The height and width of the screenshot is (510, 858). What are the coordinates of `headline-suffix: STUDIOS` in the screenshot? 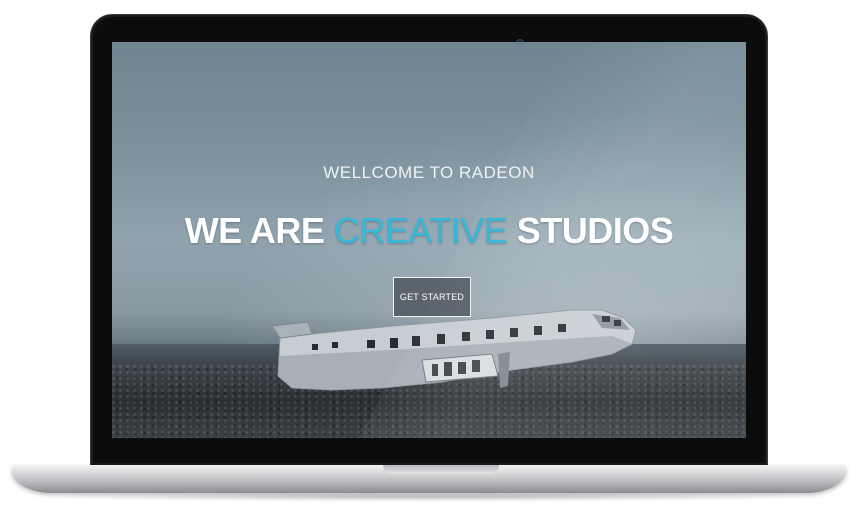 It's located at (595, 230).